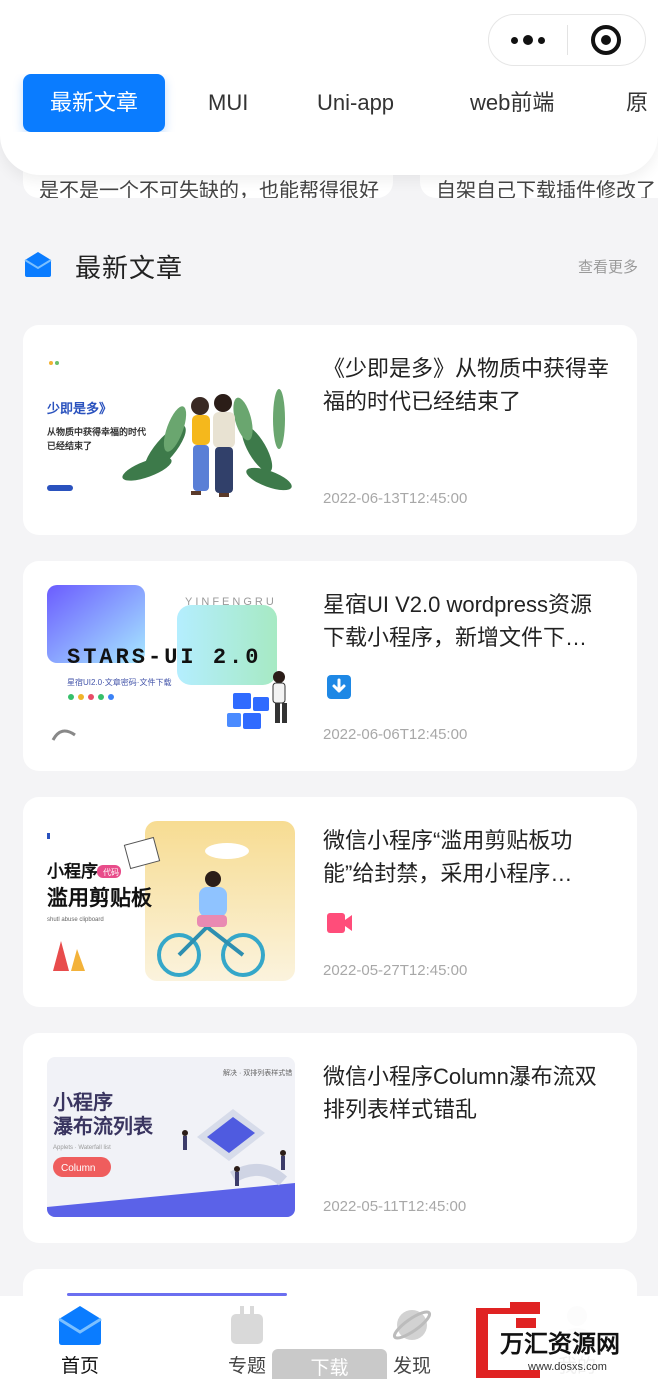  I want to click on peek-card-text: 自架自己下载插件修改了, so click(546, 189).